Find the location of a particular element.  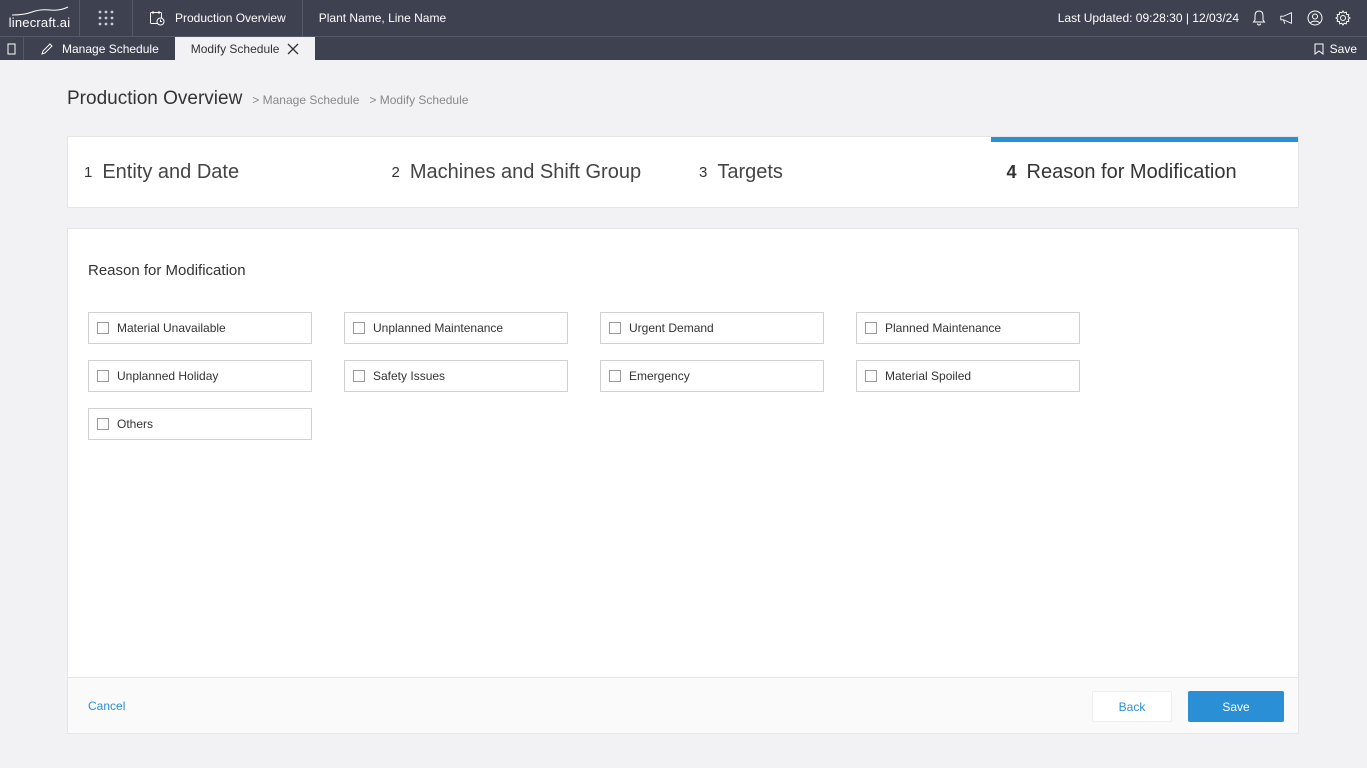

option-label: Material Spoiled is located at coordinates (928, 376).